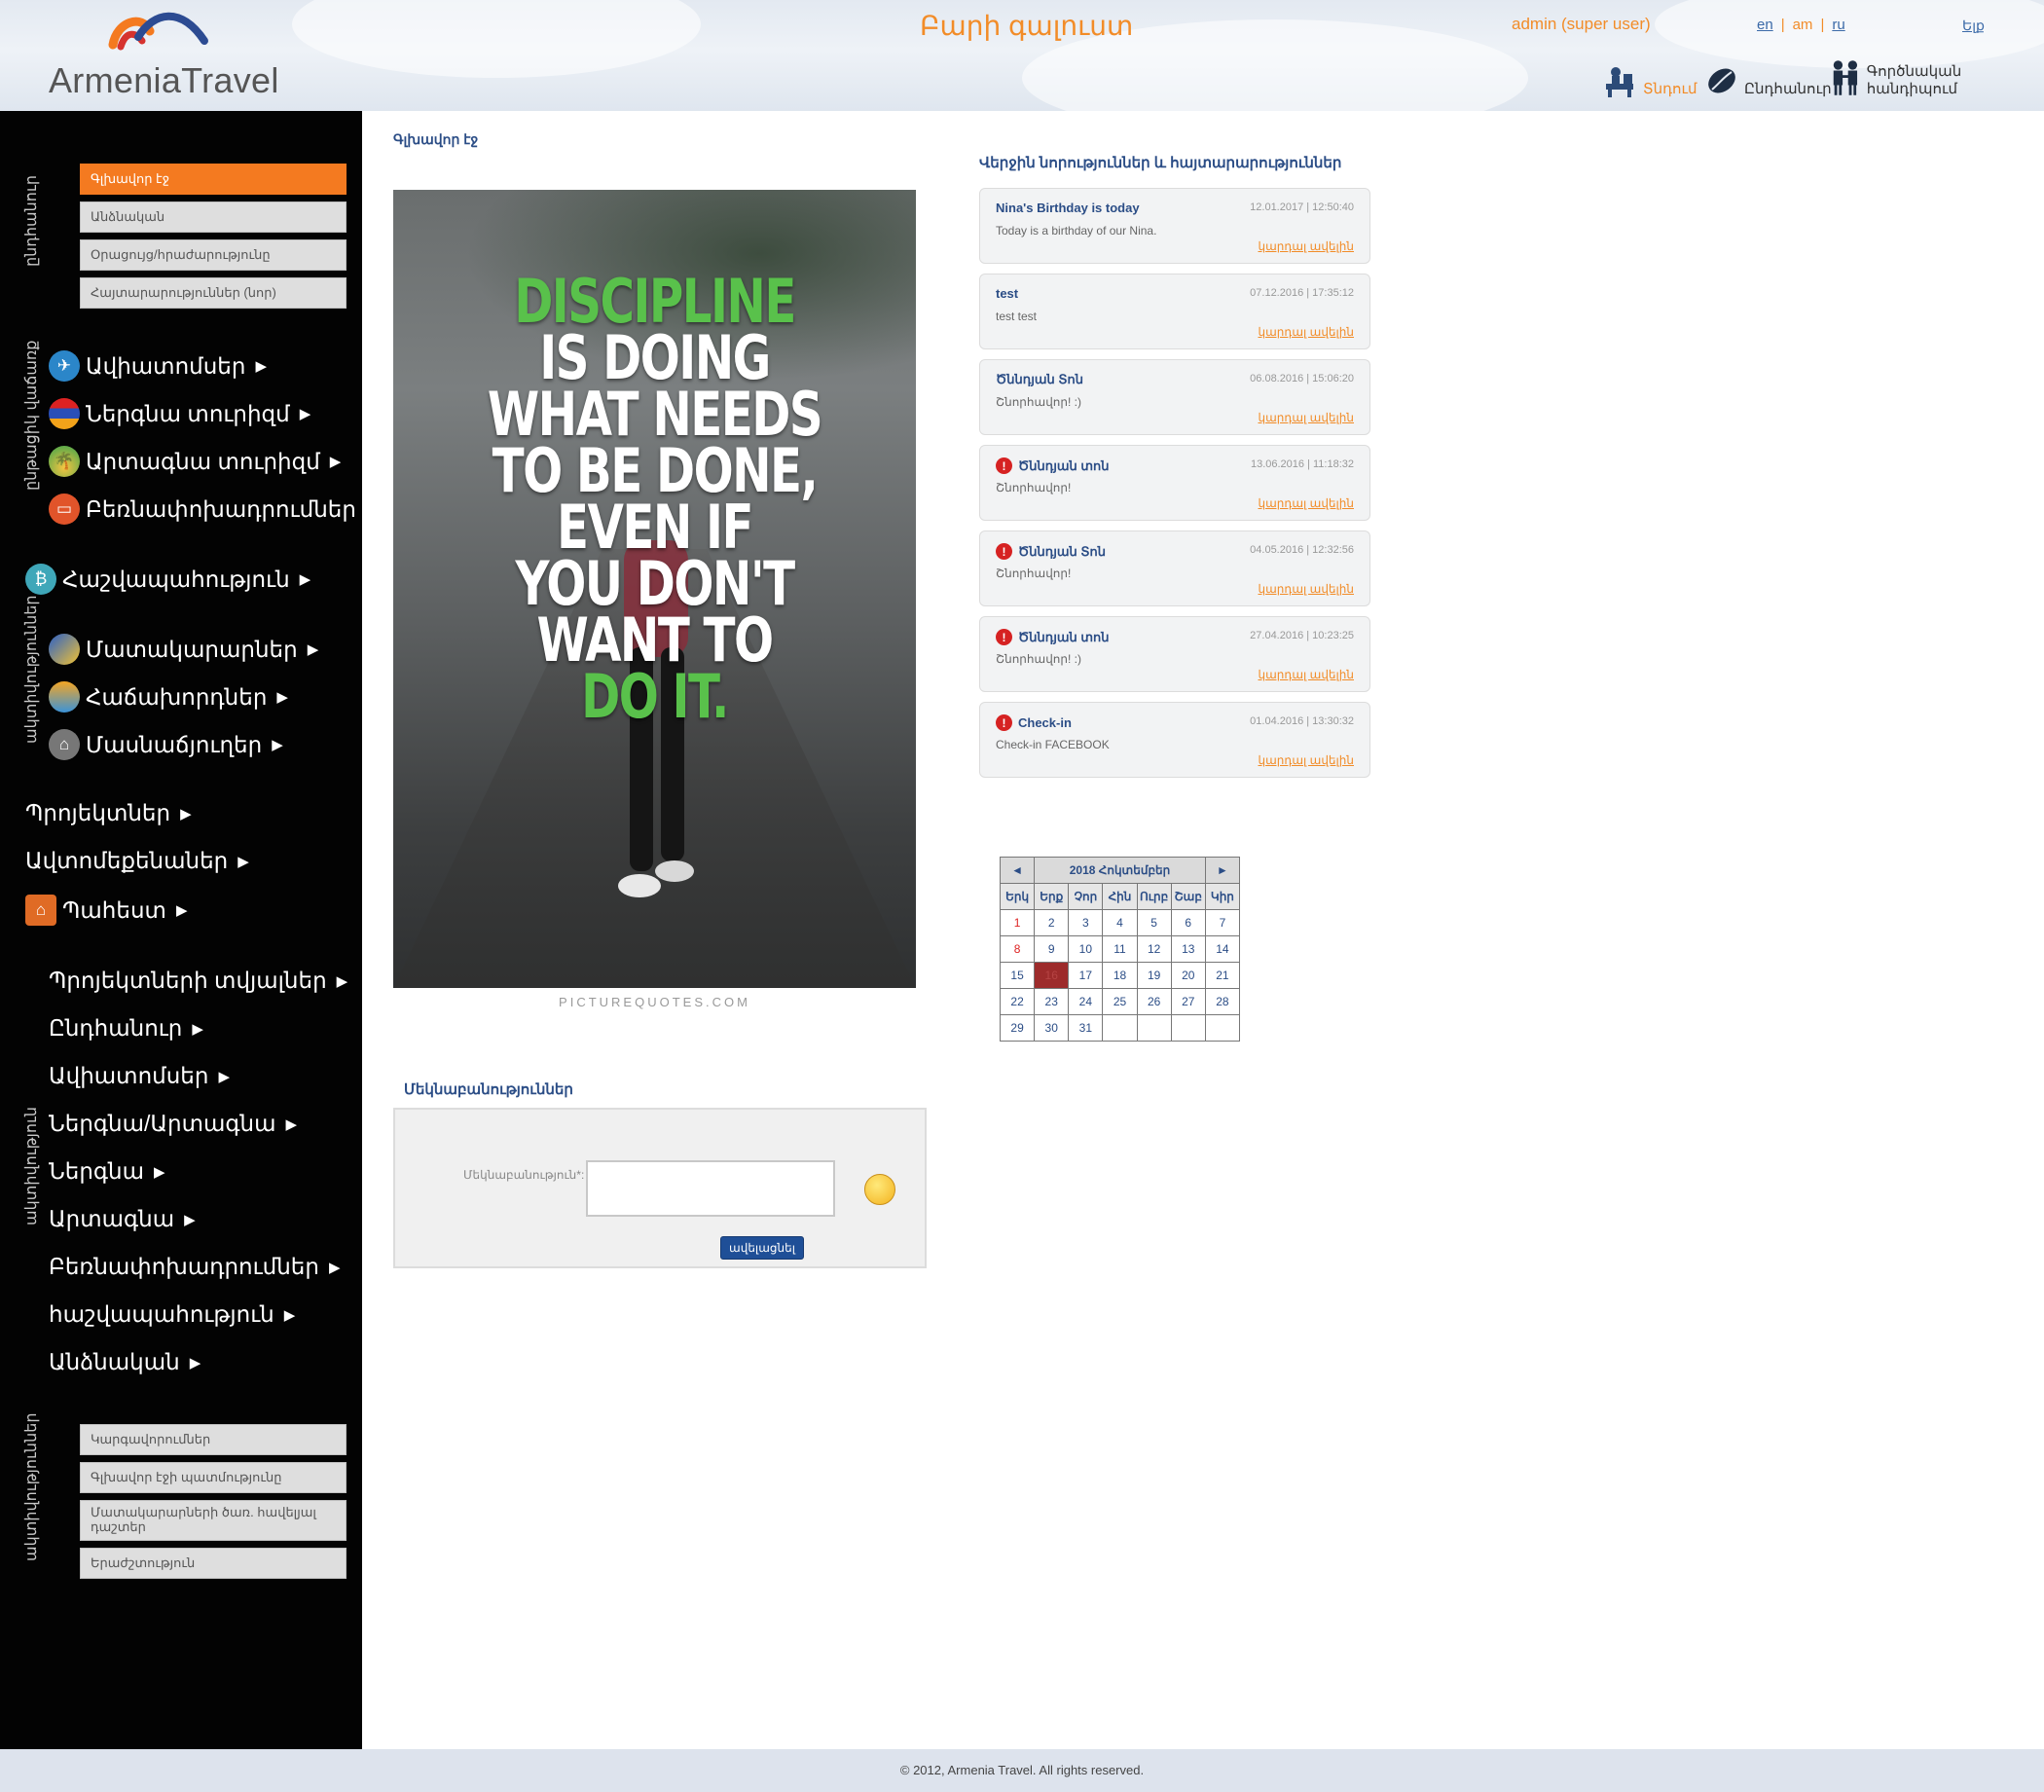 This screenshot has width=2044, height=1792. I want to click on emoji-icon, so click(880, 1189).